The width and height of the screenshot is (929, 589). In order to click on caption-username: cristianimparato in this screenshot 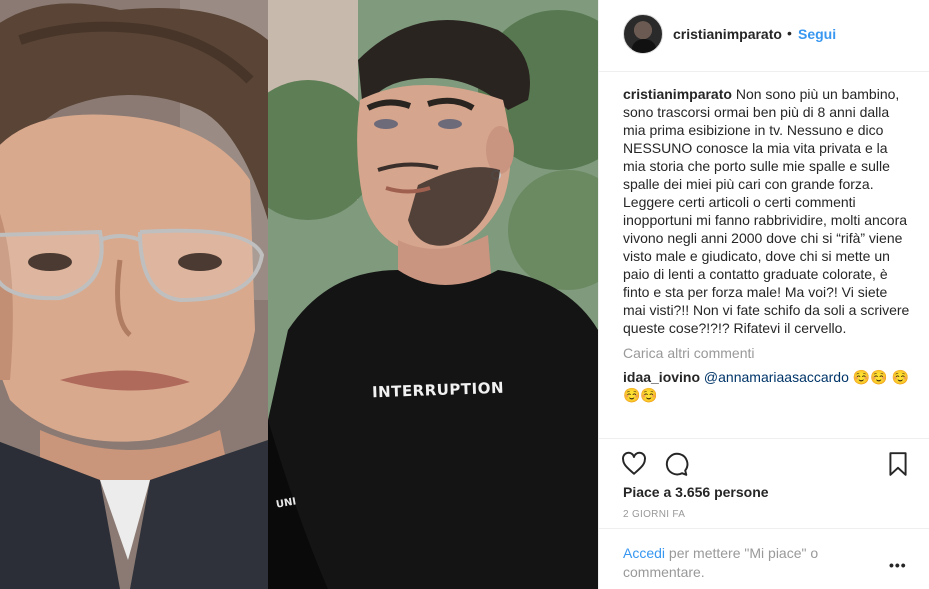, I will do `click(677, 94)`.